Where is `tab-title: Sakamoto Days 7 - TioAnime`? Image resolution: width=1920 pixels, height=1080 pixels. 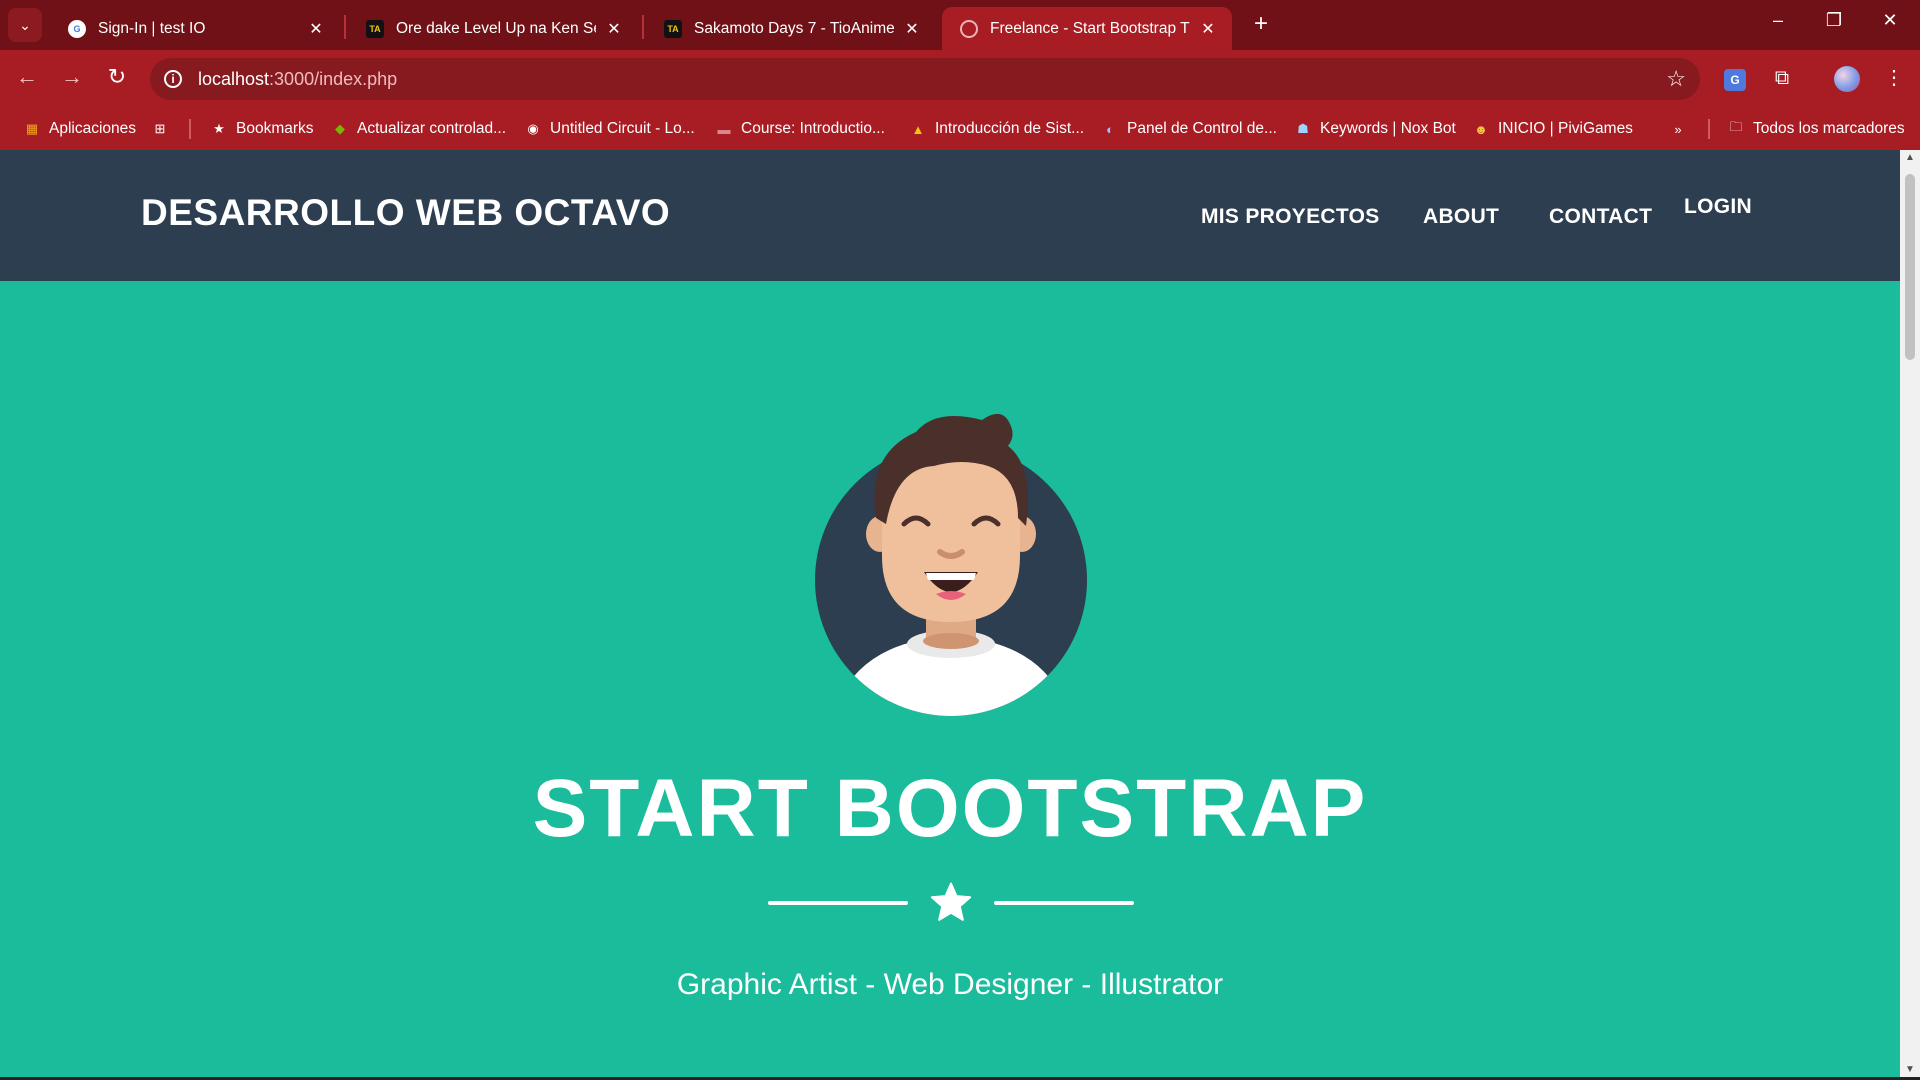 tab-title: Sakamoto Days 7 - TioAnime is located at coordinates (794, 28).